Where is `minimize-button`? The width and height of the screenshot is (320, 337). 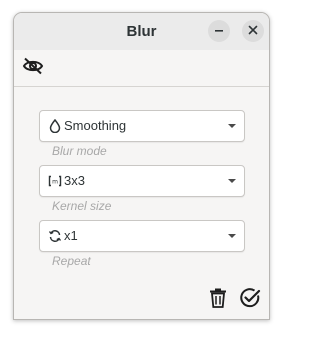 minimize-button is located at coordinates (219, 31).